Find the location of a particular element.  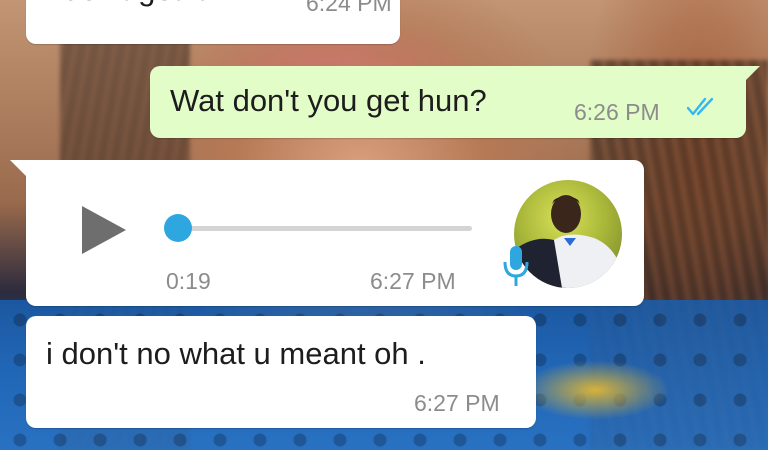

wallpaper-necklace is located at coordinates (595, 390).